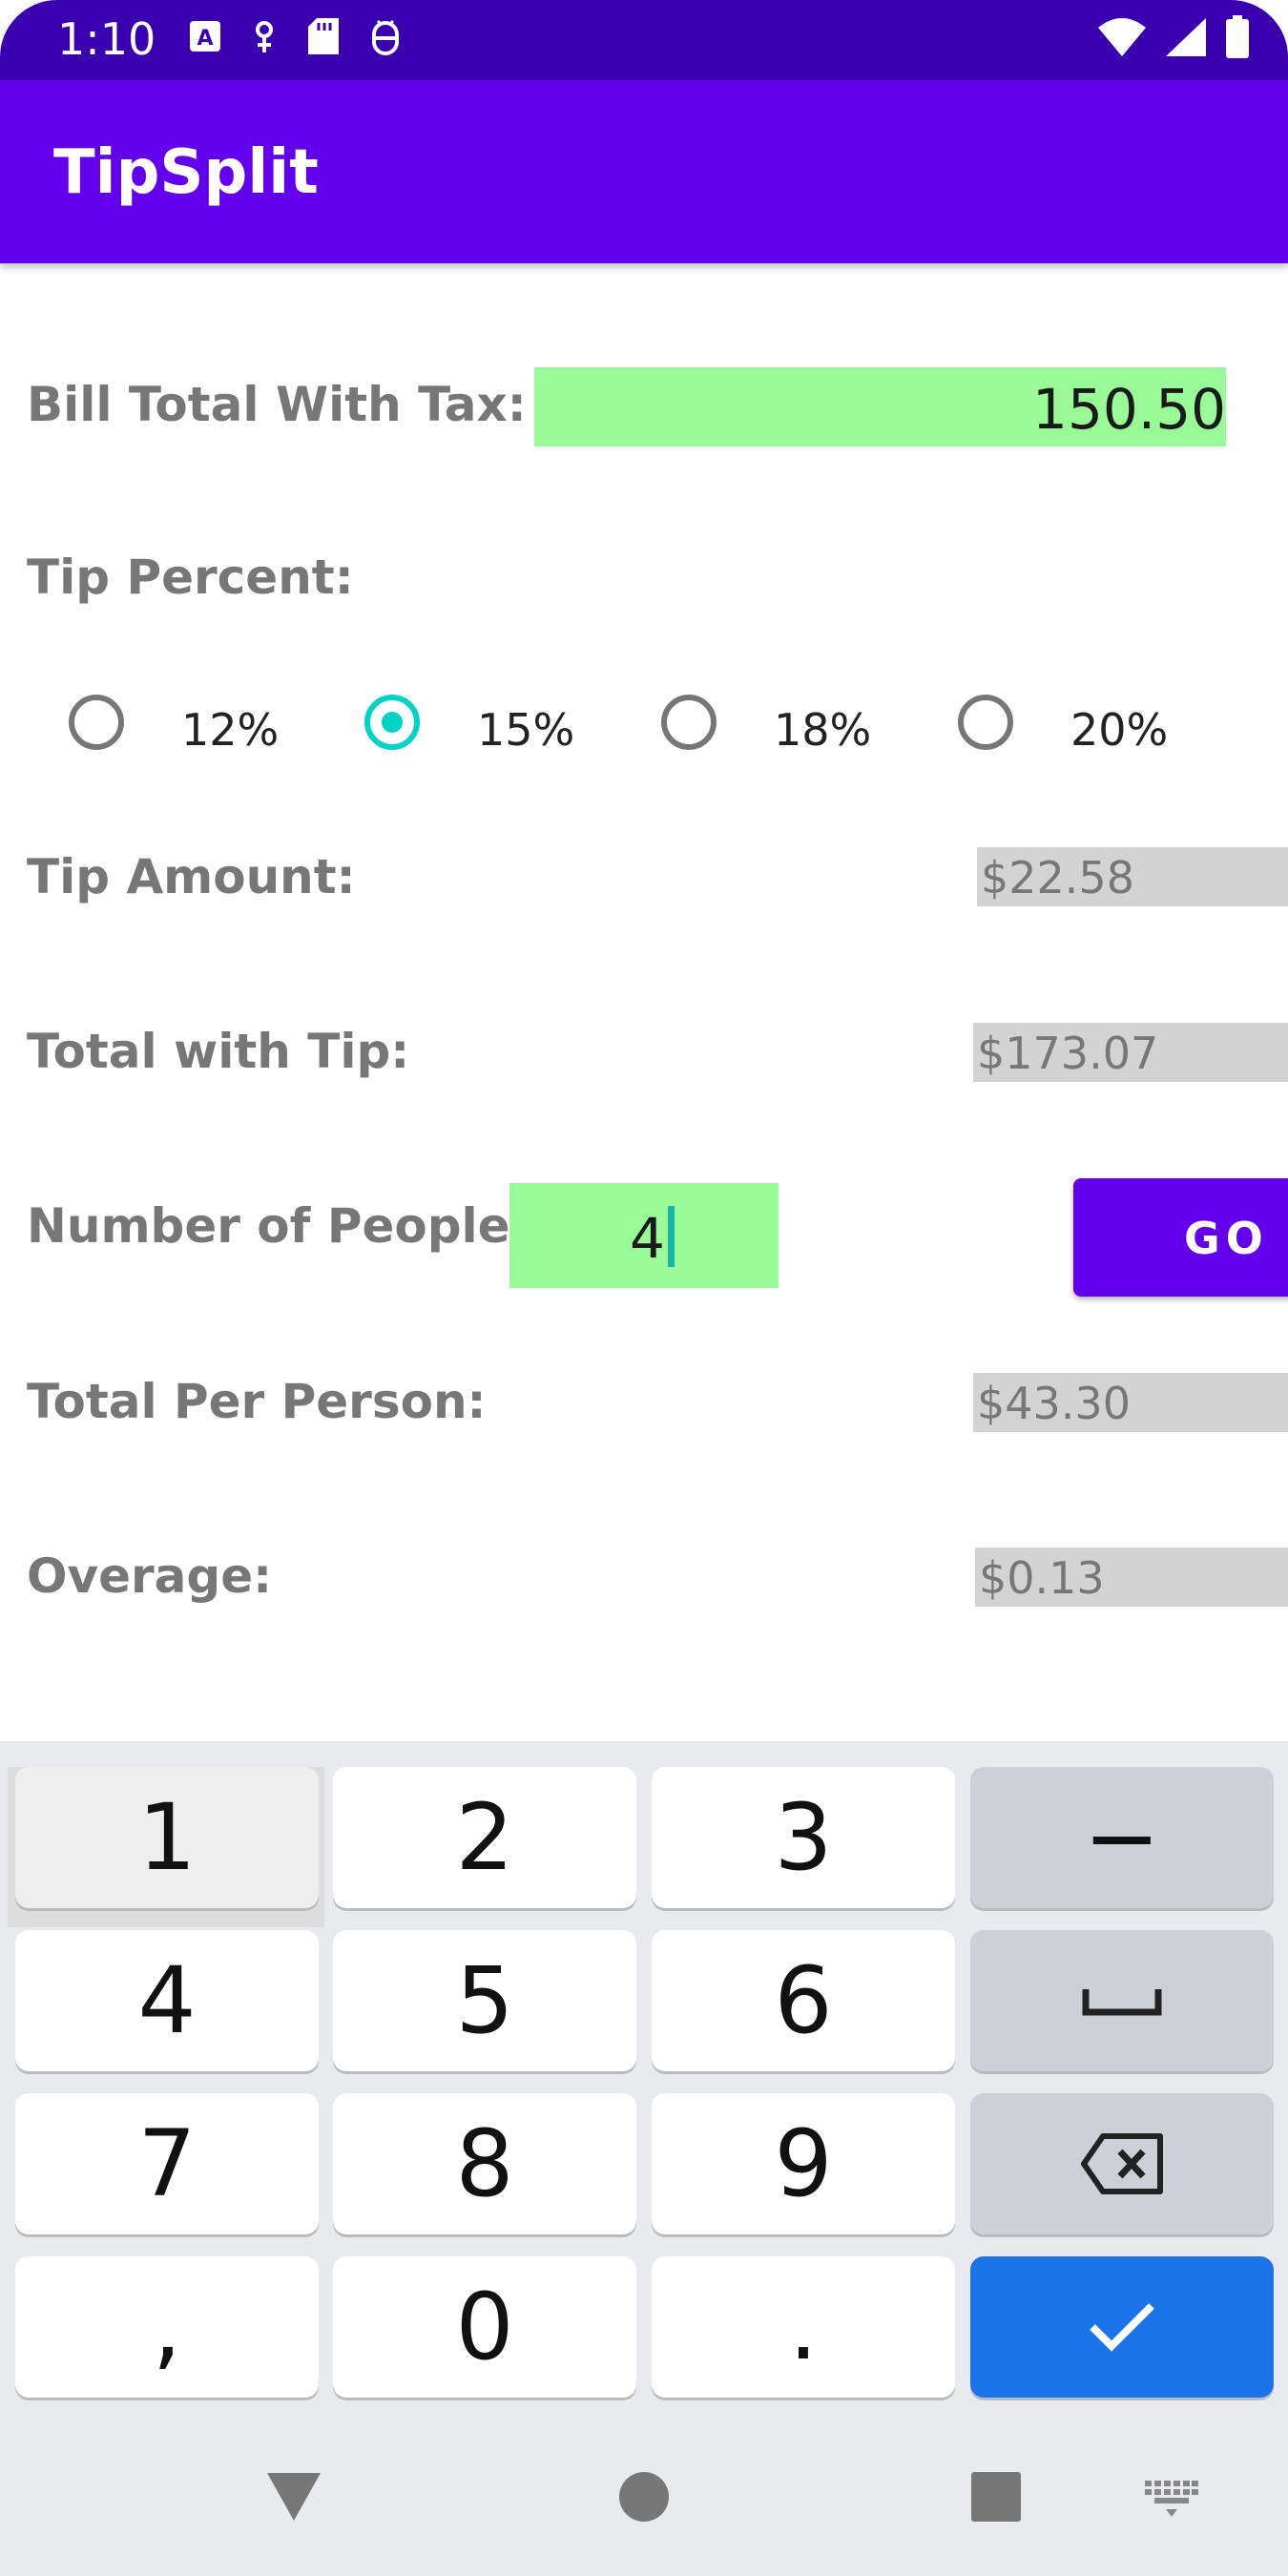  I want to click on bill-total-value: 150.50, so click(1129, 409).